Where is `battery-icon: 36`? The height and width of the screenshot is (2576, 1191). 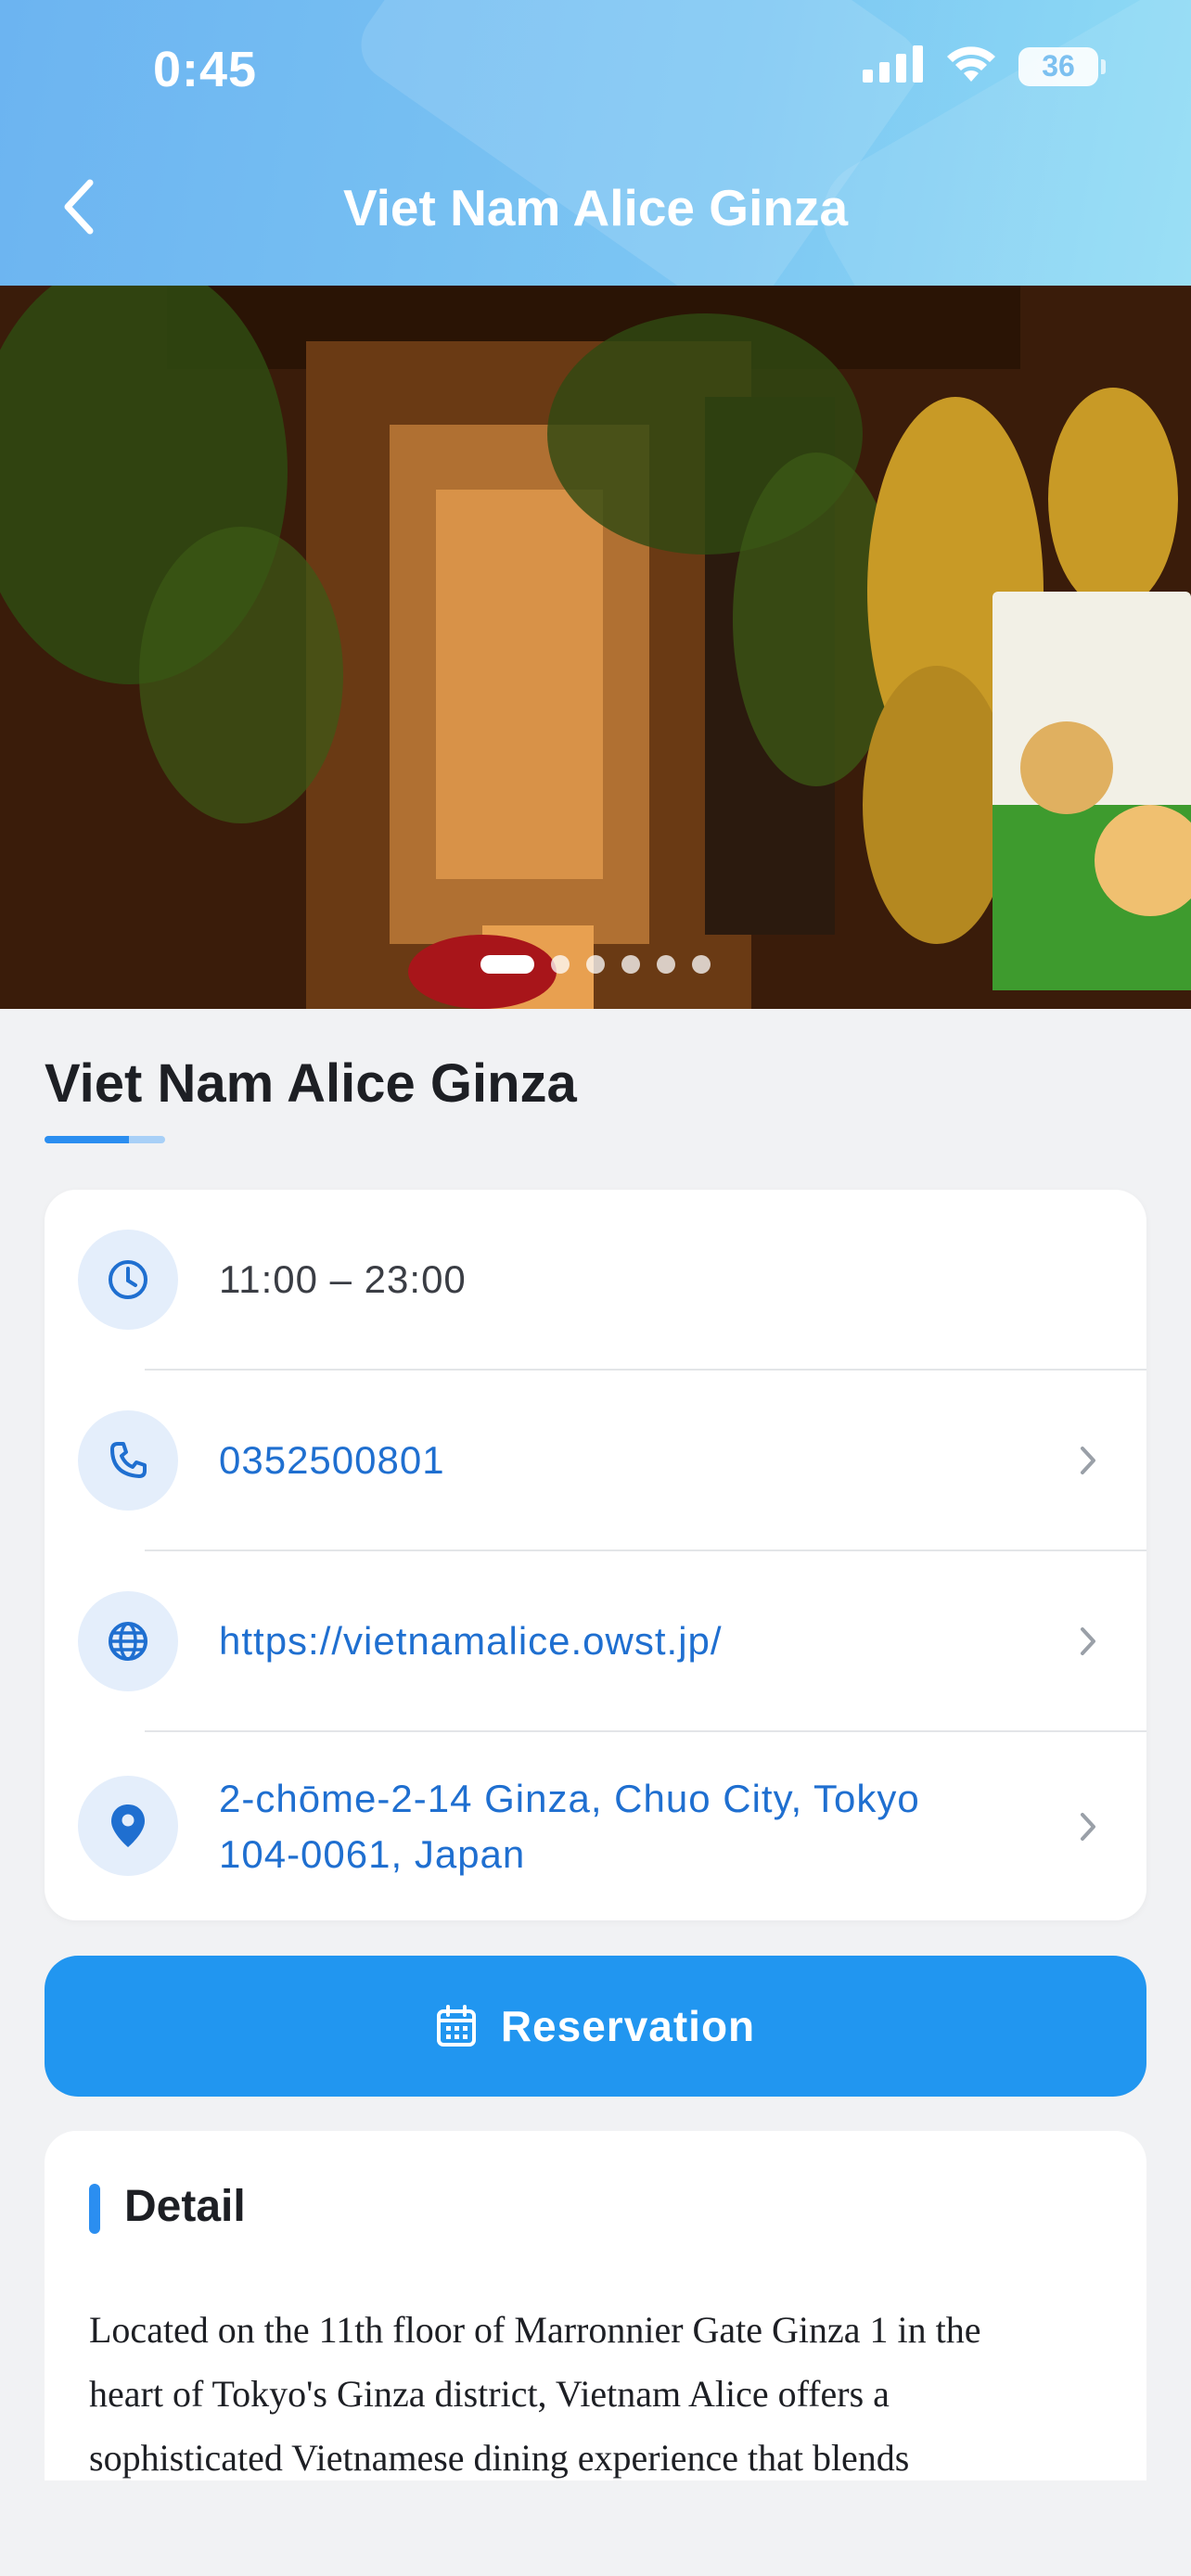
battery-icon: 36 is located at coordinates (1062, 66).